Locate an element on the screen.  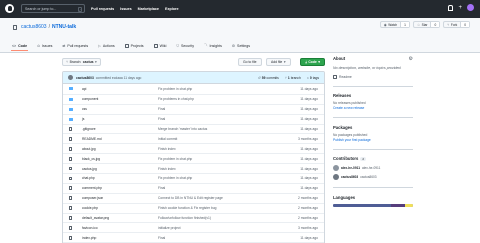
contributor-item: alex-he-0911 alex-he-0911 is located at coordinates (373, 167).